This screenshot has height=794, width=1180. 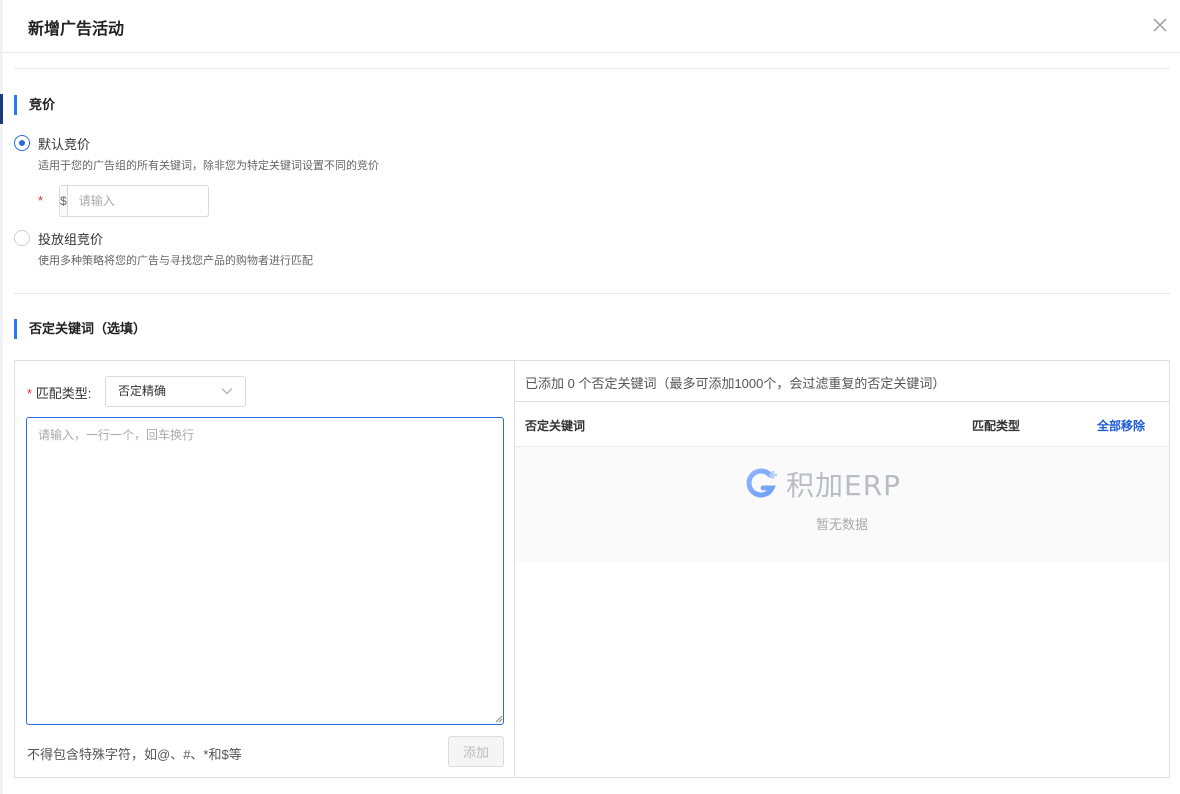 What do you see at coordinates (208, 166) in the screenshot?
I see `default-bid-description: 适用于您的广告组的所有关键词，除非您为特定关键词设置不同的竞价` at bounding box center [208, 166].